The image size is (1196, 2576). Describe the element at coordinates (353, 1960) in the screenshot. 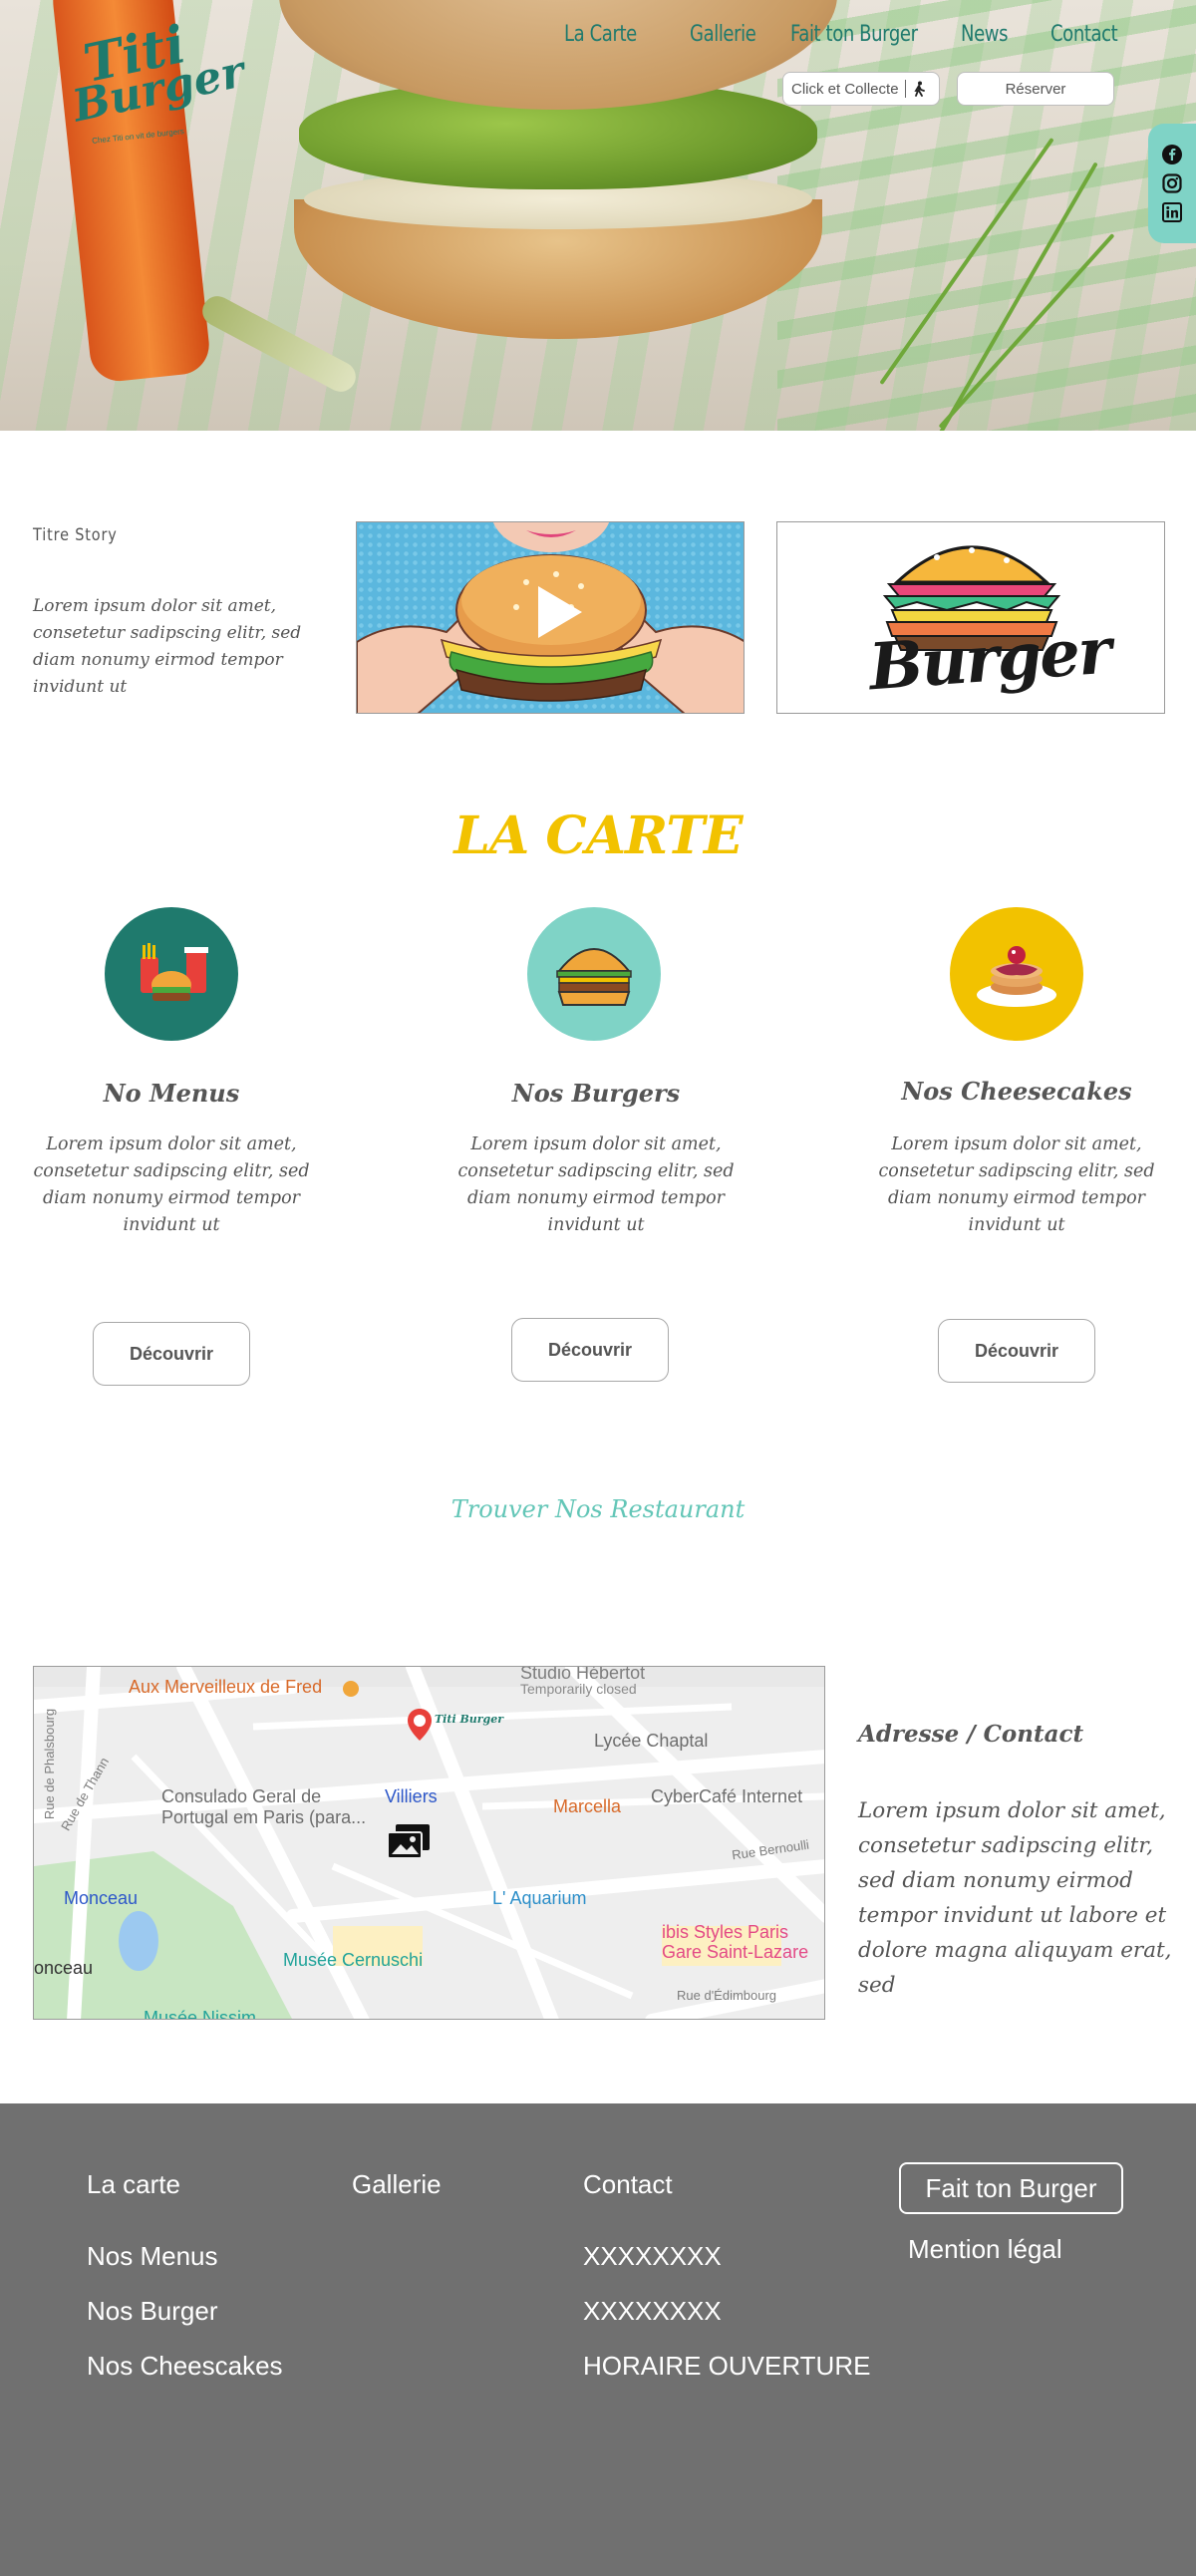

I see `map-label-cernuschi: Musée Cernuschi` at that location.